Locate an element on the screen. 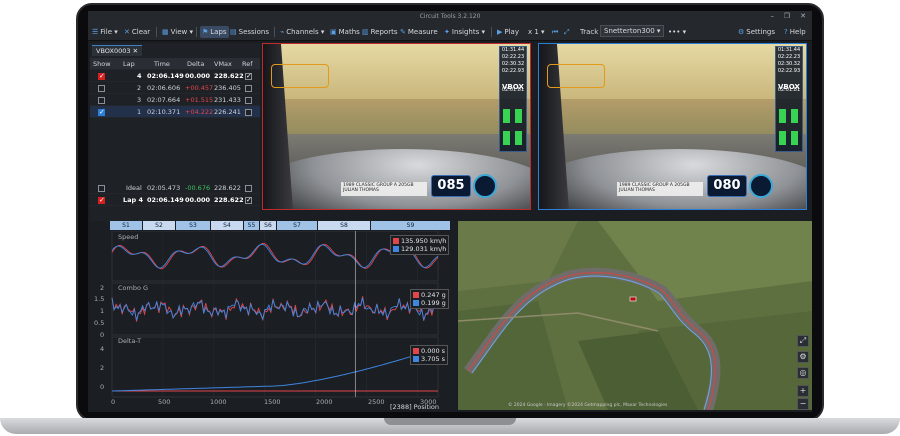  lap-vmax: 236.405 is located at coordinates (227, 88).